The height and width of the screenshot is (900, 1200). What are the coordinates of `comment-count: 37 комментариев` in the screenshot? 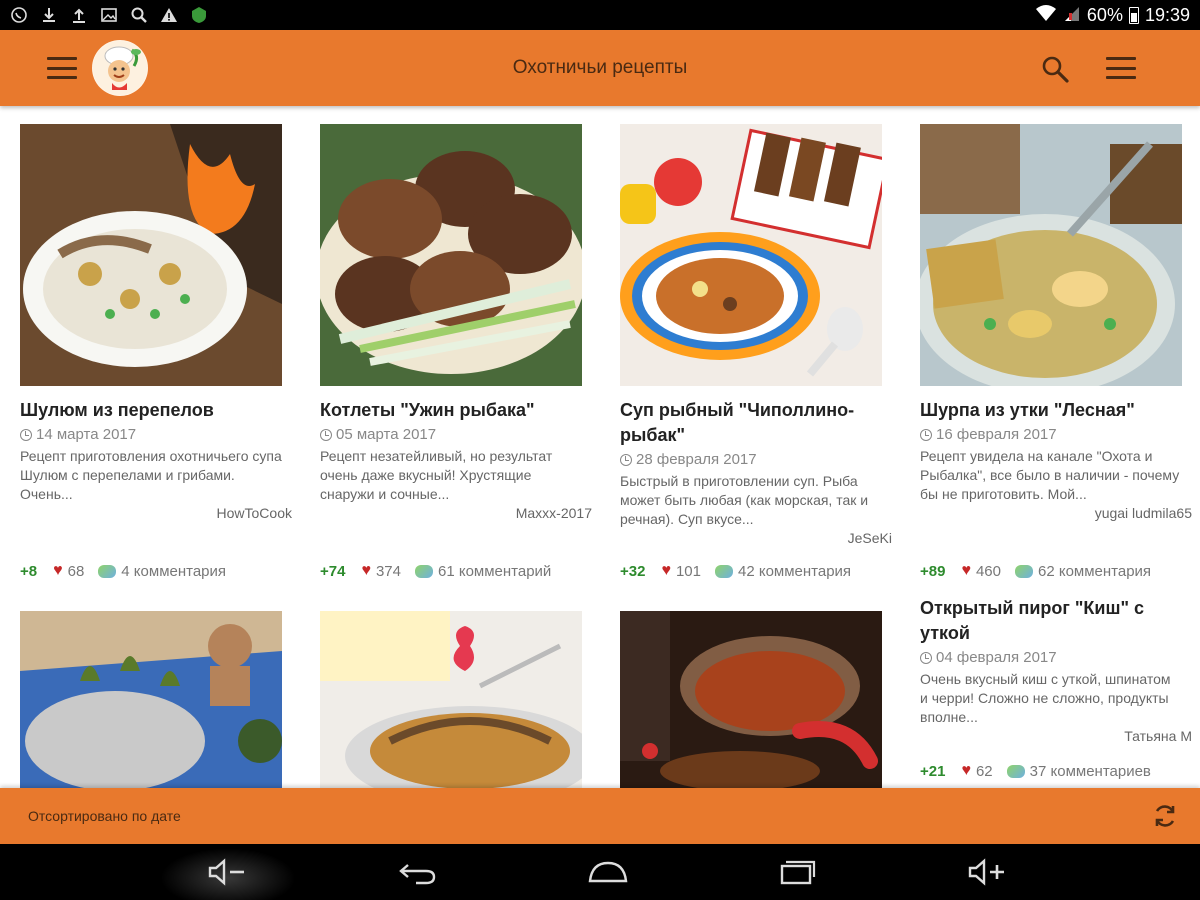 It's located at (1090, 771).